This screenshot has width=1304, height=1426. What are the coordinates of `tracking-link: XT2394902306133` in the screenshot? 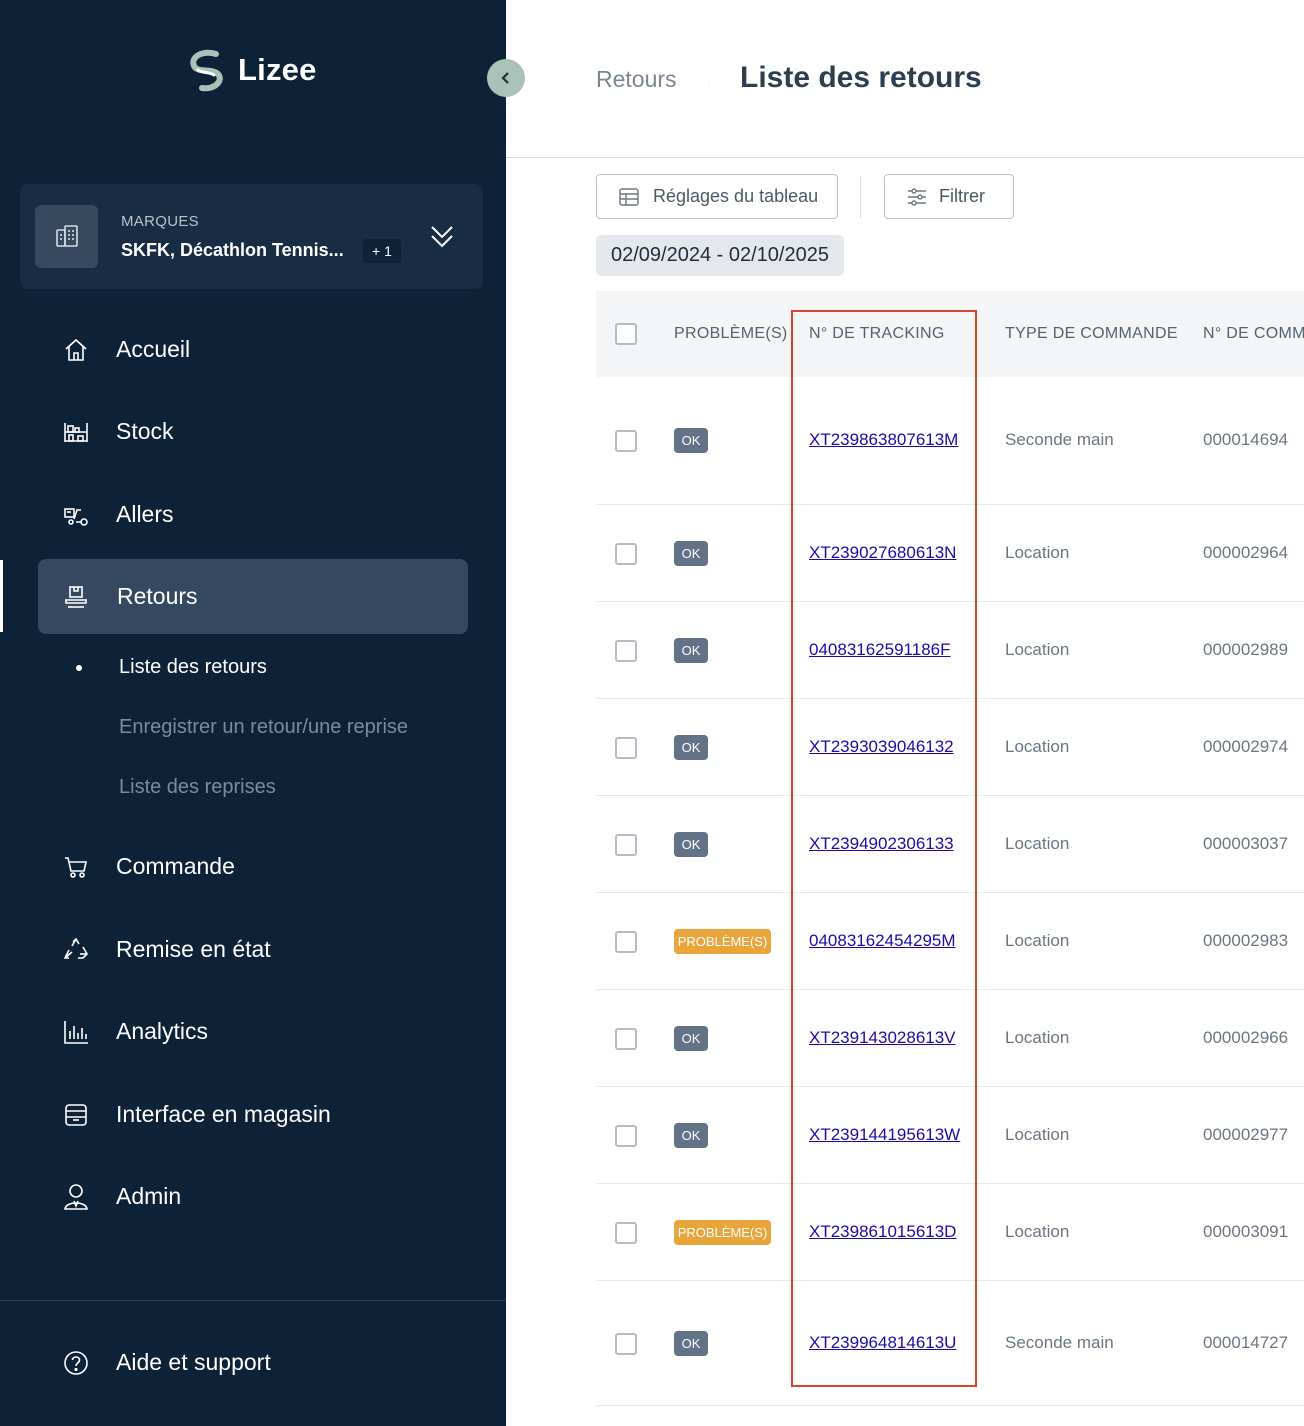 It's located at (881, 844).